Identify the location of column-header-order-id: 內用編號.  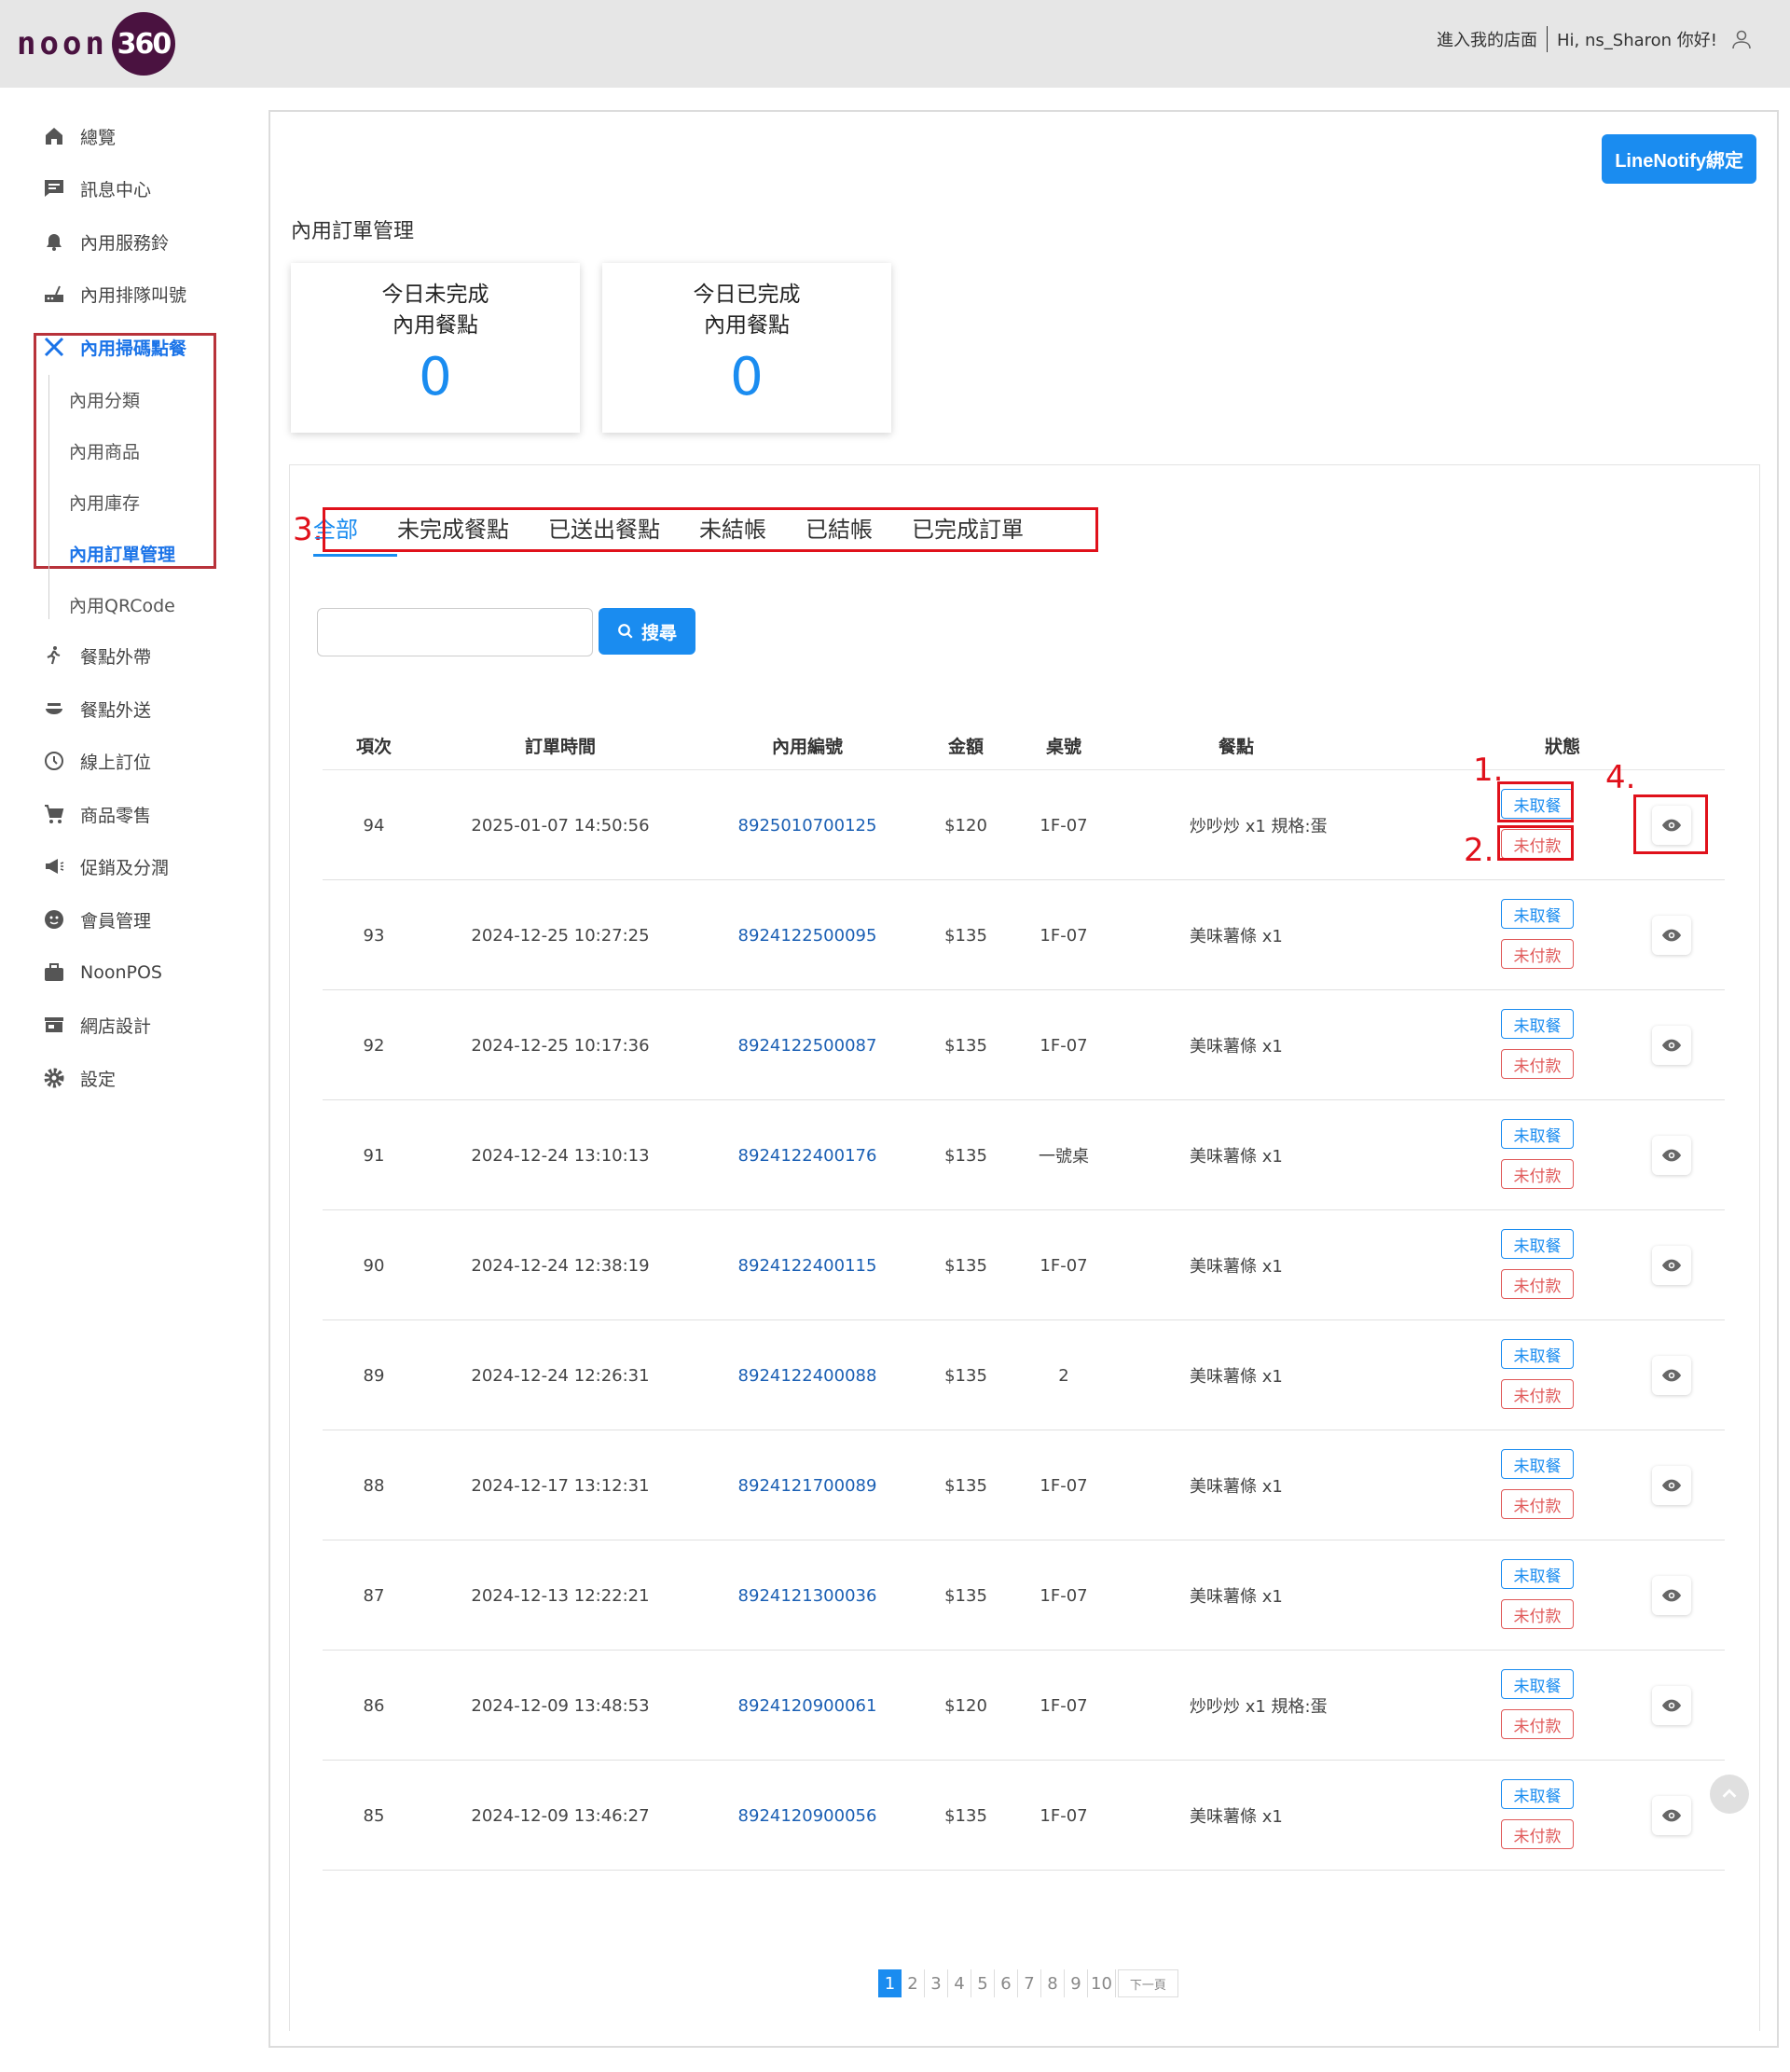
(807, 746).